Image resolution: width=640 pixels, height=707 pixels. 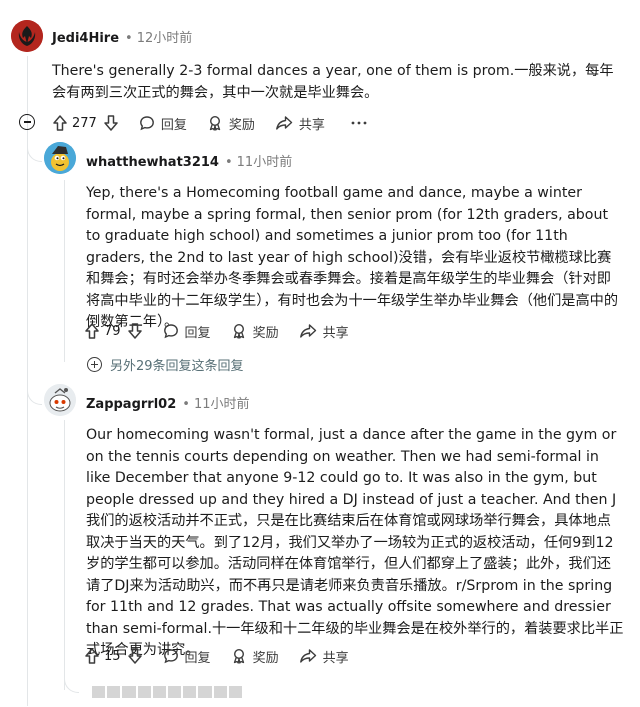 What do you see at coordinates (152, 162) in the screenshot?
I see `comment-author: whatthewhat3214` at bounding box center [152, 162].